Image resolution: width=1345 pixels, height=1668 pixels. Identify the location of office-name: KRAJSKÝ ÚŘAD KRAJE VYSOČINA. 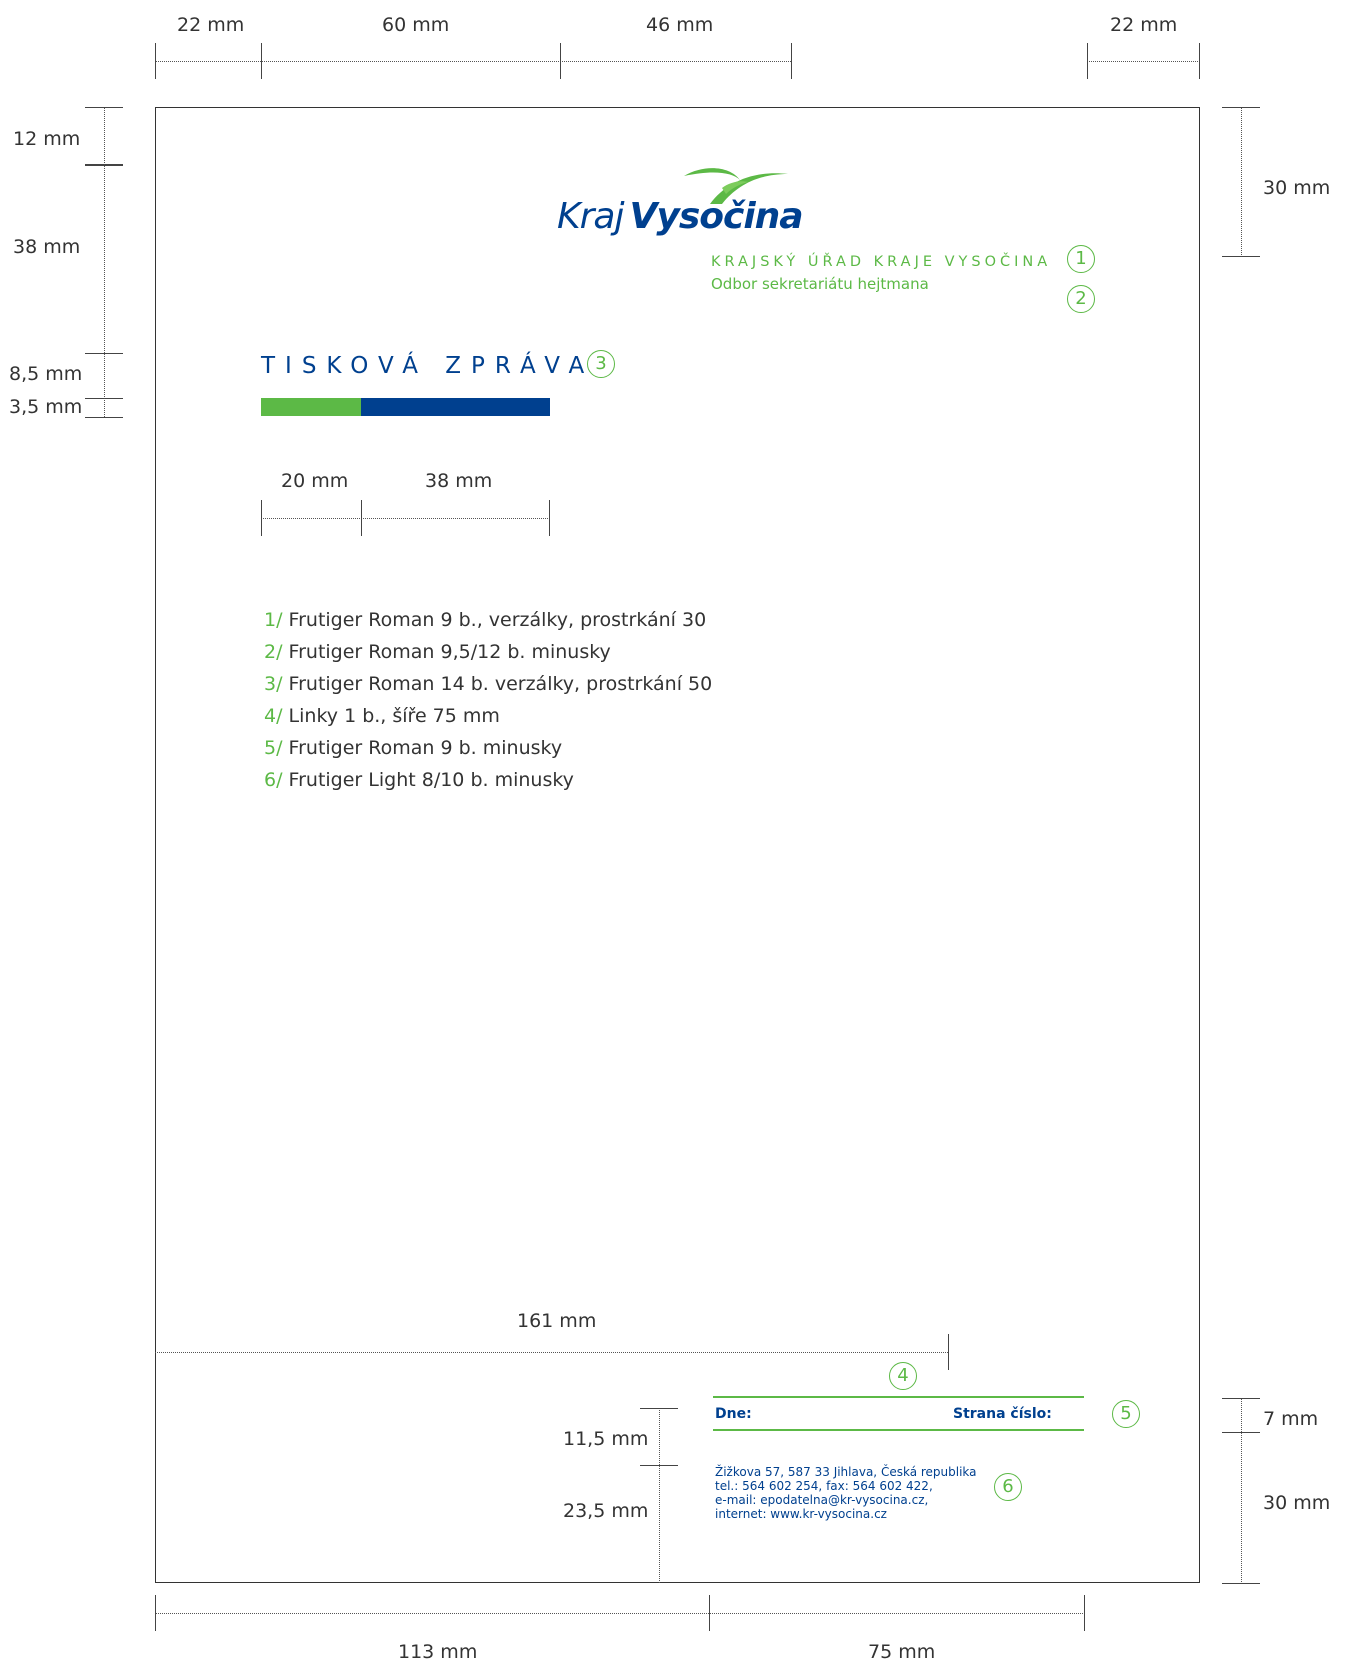
(881, 262).